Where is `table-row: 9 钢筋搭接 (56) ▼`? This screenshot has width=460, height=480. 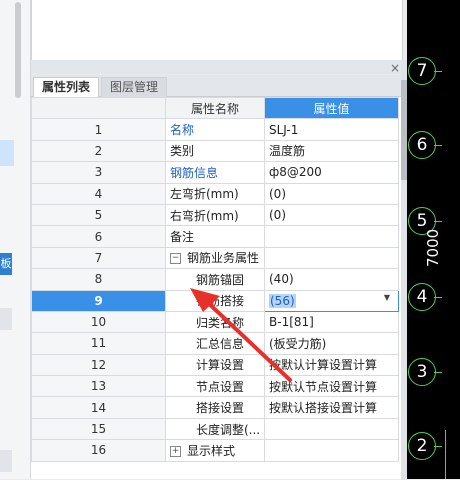 table-row: 9 钢筋搭接 (56) ▼ is located at coordinates (215, 300).